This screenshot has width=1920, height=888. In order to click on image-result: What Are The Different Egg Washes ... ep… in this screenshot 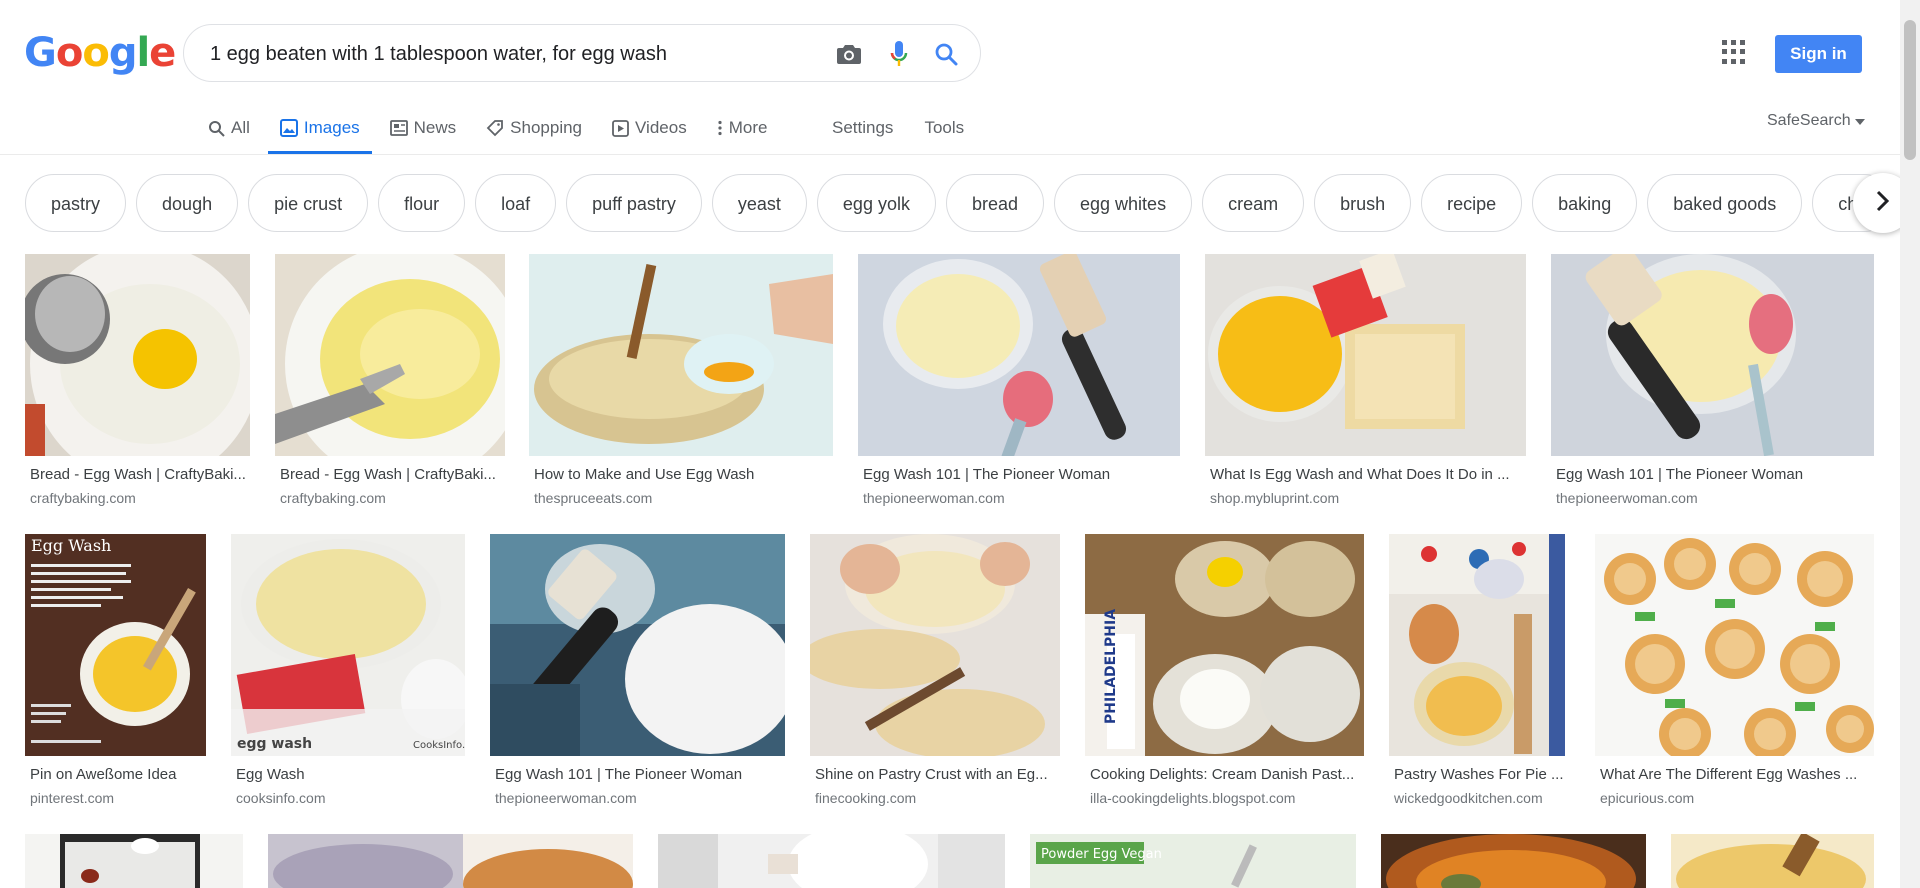, I will do `click(1734, 674)`.